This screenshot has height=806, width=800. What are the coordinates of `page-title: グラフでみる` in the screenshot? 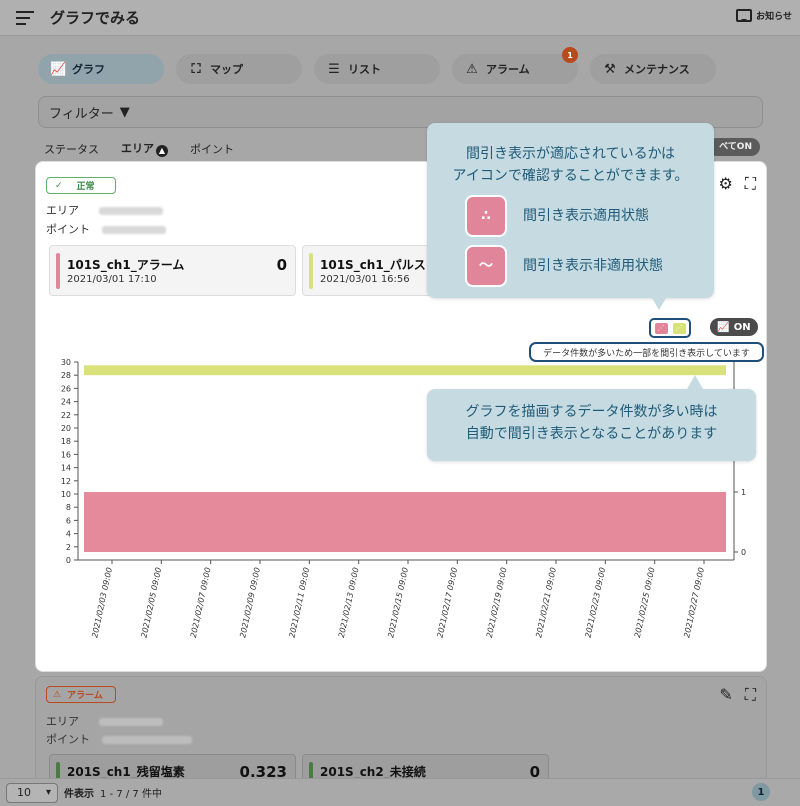 It's located at (95, 18).